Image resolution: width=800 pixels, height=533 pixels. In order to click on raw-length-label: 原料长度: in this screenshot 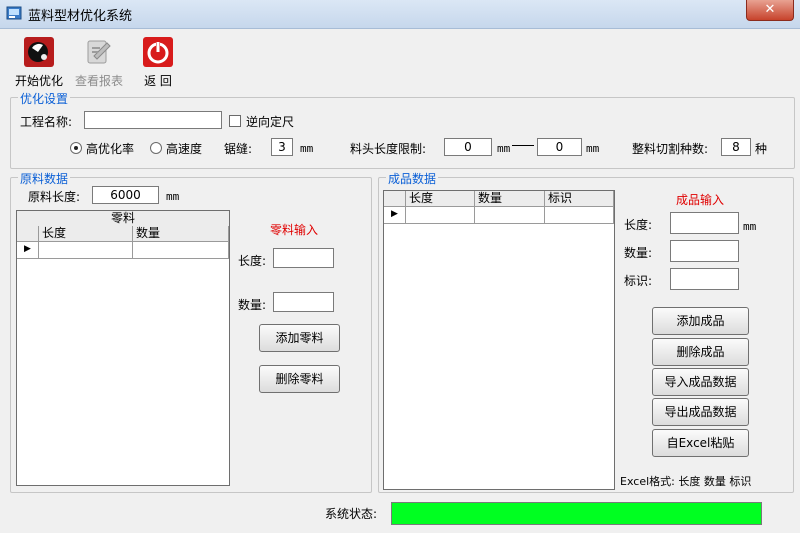, I will do `click(54, 197)`.